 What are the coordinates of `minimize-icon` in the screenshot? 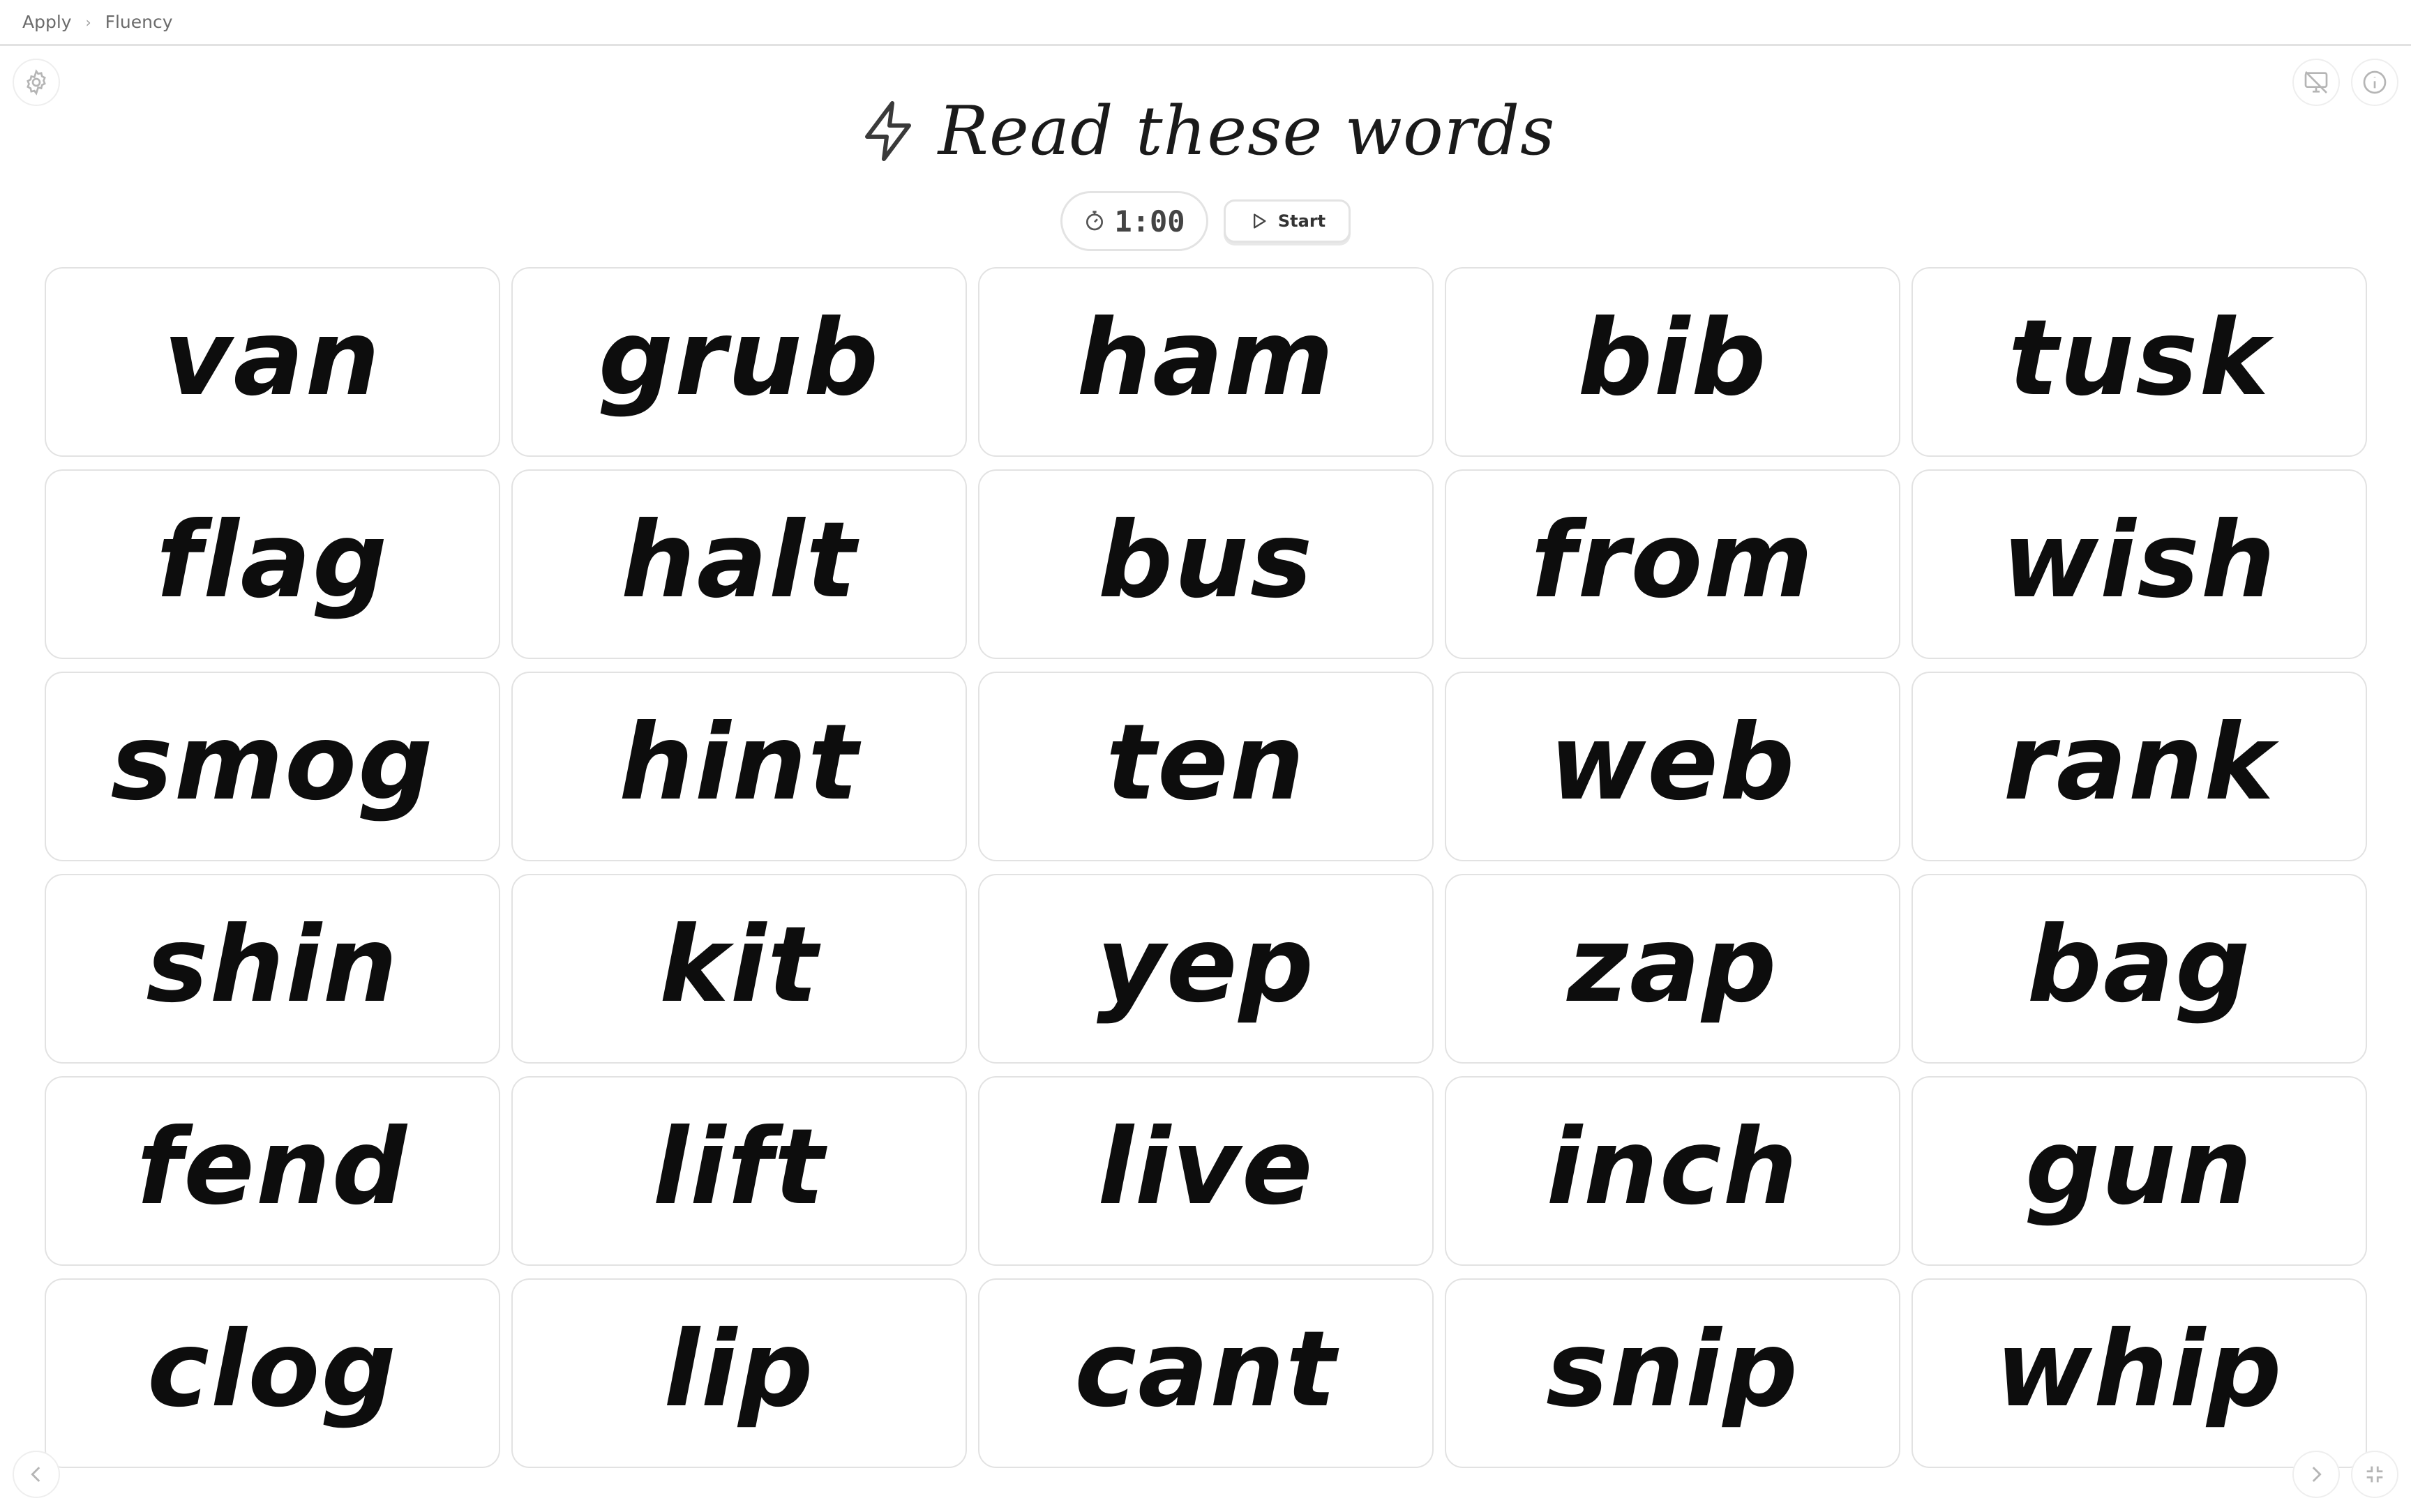 It's located at (2374, 1475).